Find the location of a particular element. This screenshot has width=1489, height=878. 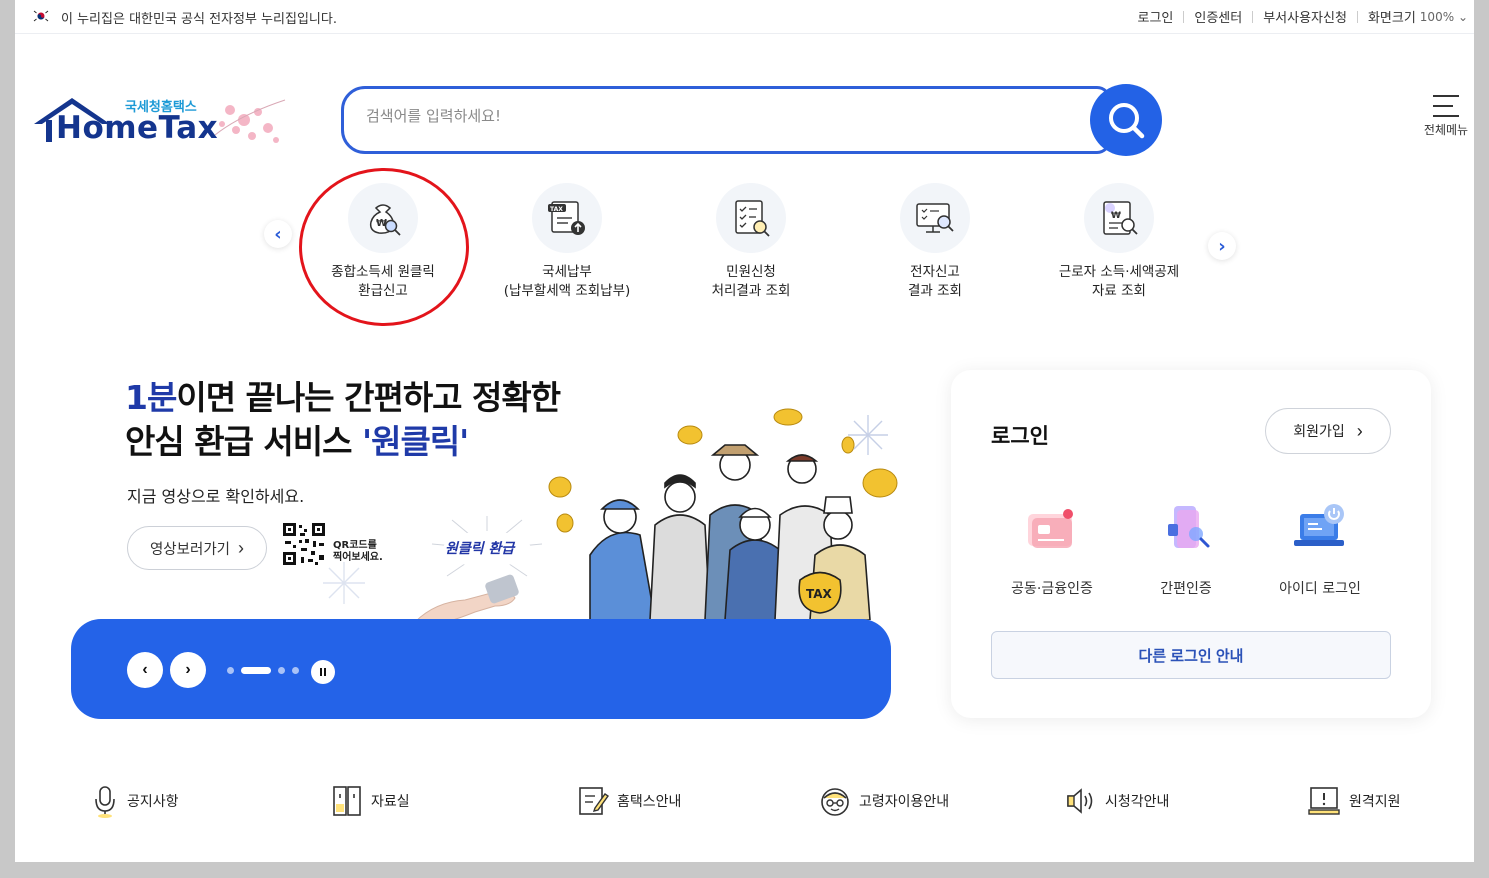

gov-notice: 이 누리집은 대한민국 공식 전자정부 누리집입니다. is located at coordinates (199, 17).